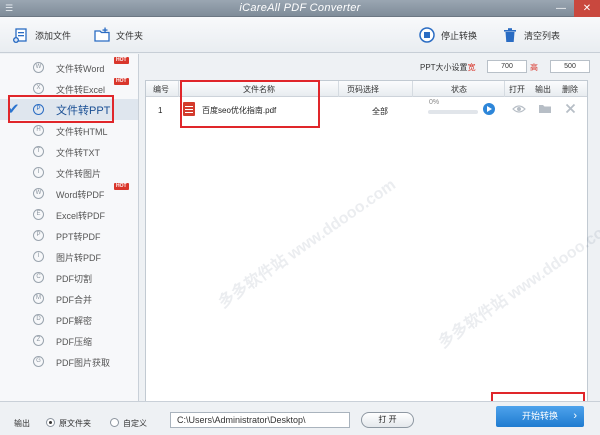 The image size is (600, 435). I want to click on ppt-size-setting: PPT大小设置宽, so click(448, 67).